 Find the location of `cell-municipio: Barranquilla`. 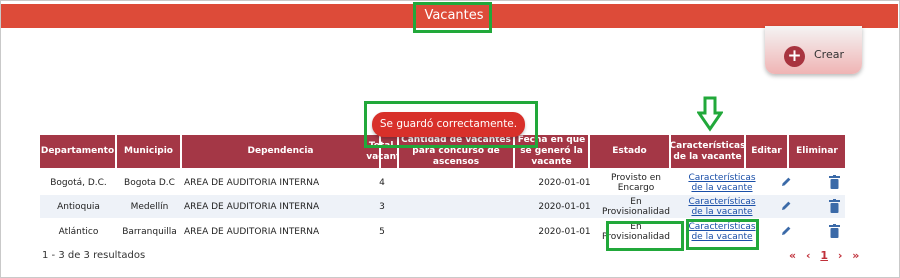

cell-municipio: Barranquilla is located at coordinates (149, 231).